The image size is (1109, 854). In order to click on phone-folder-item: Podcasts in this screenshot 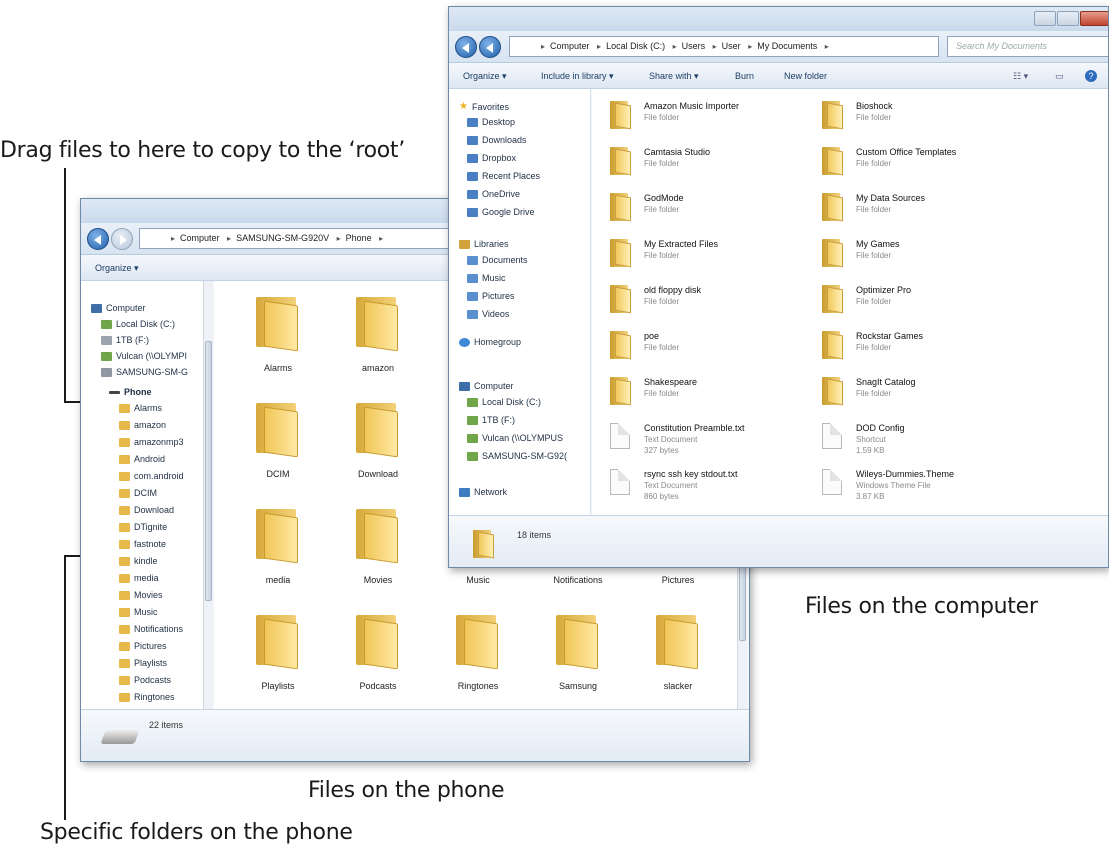, I will do `click(145, 680)`.